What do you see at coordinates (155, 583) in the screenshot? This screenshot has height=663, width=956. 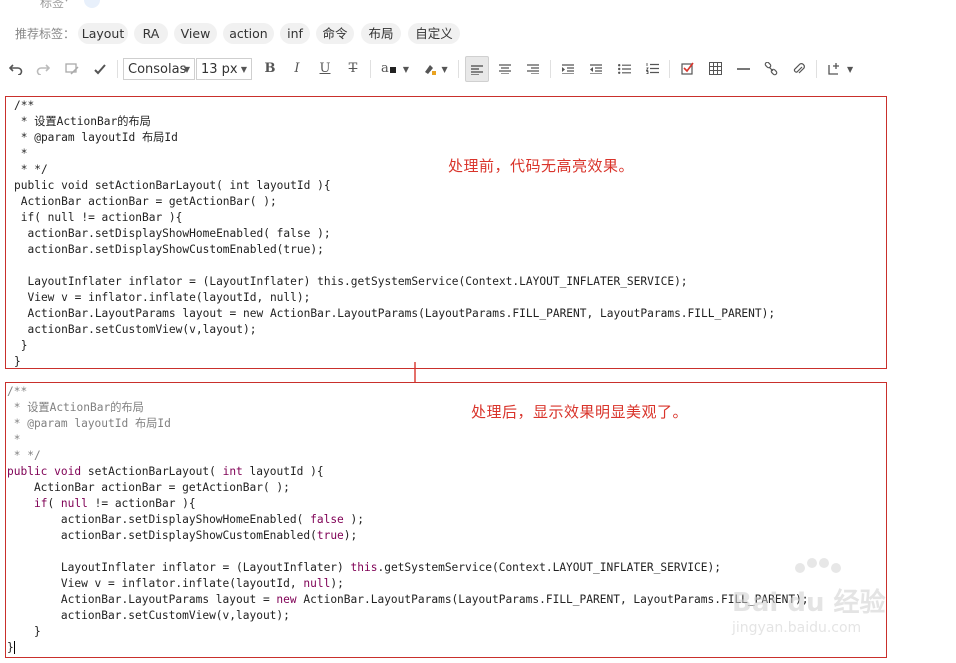 I see `code-text: View v = inflator.inflate(layoutId,` at bounding box center [155, 583].